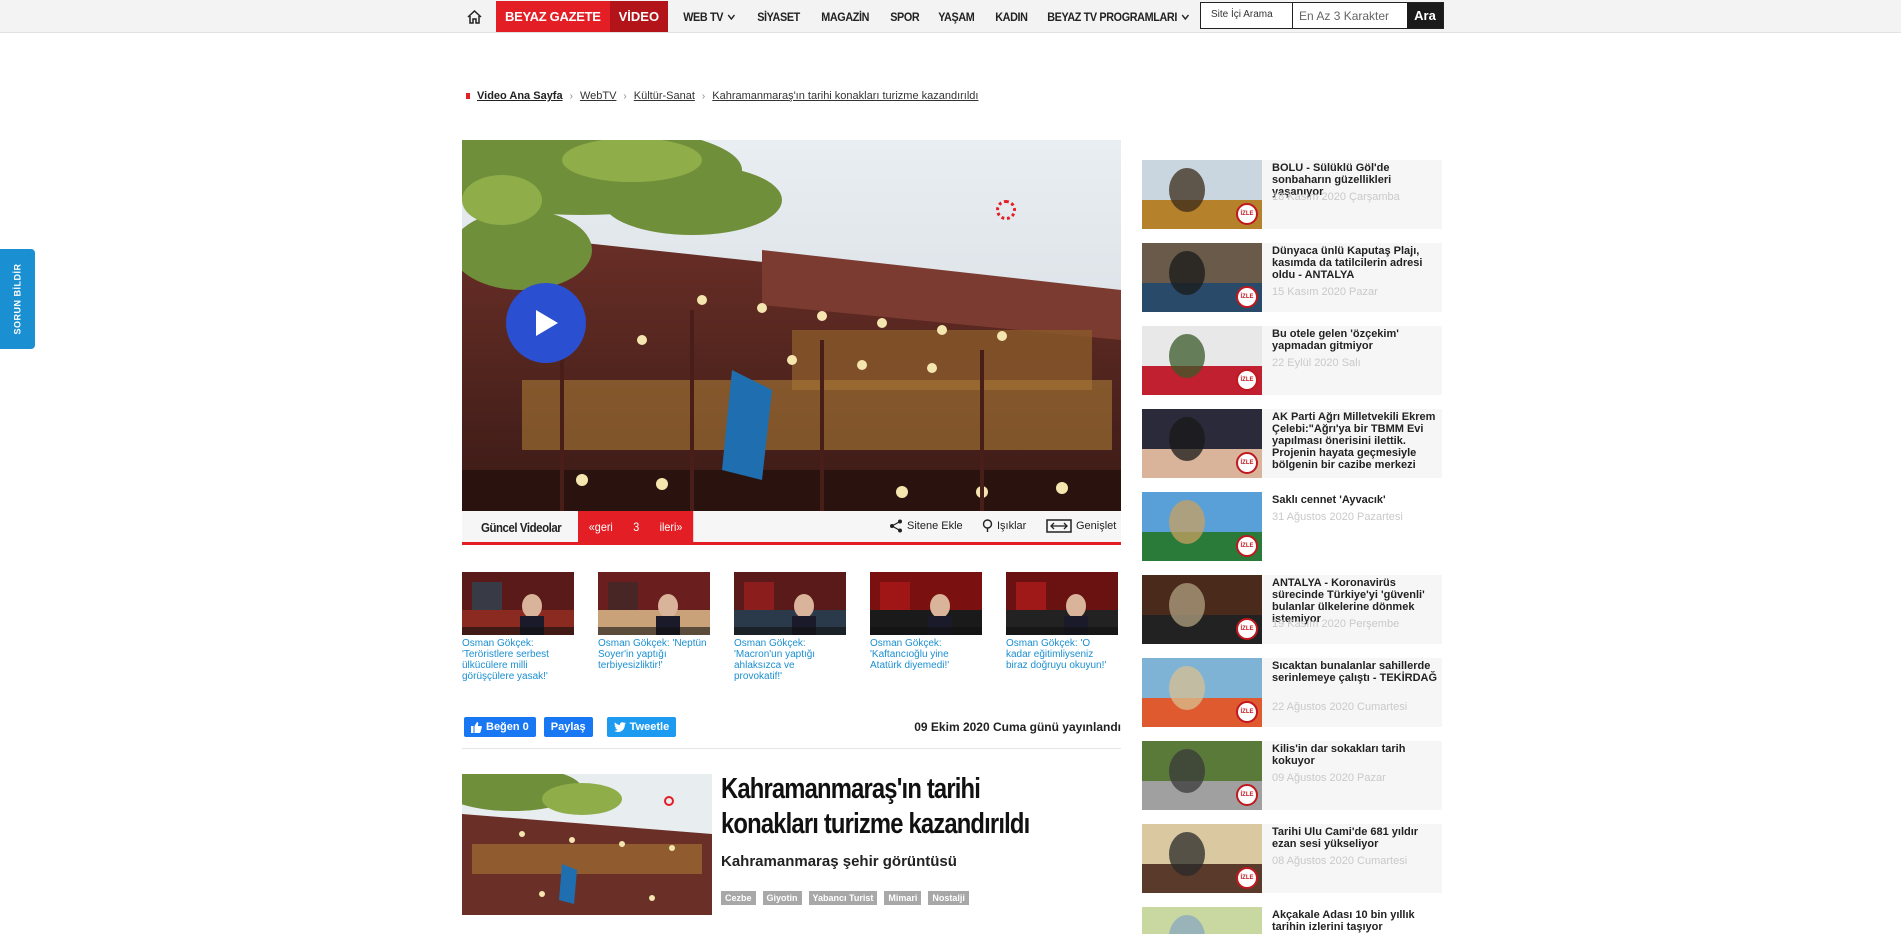  I want to click on nav-item-label: BEYAZ TV PROGRAMLARI, so click(1111, 16).